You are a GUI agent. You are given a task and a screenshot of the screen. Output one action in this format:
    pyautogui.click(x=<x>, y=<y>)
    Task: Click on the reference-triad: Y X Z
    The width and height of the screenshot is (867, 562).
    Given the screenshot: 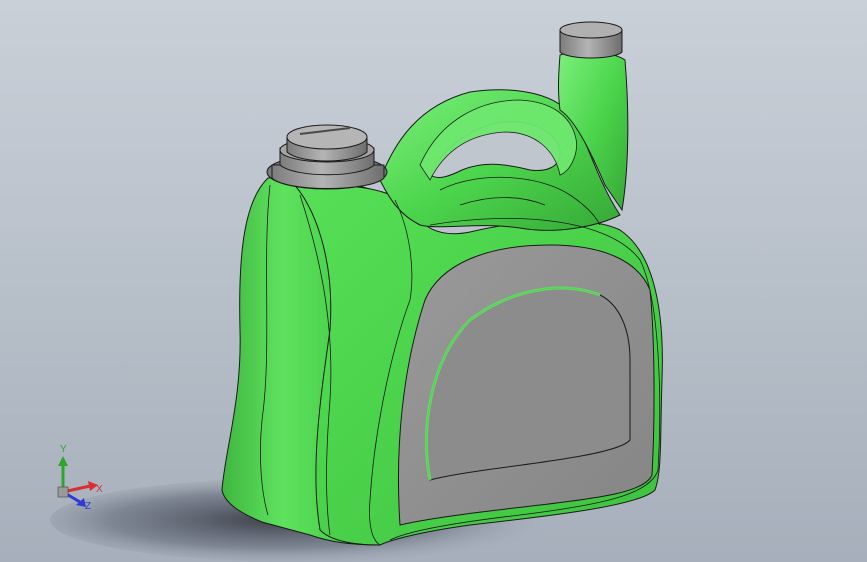 What is the action you would take?
    pyautogui.click(x=83, y=475)
    